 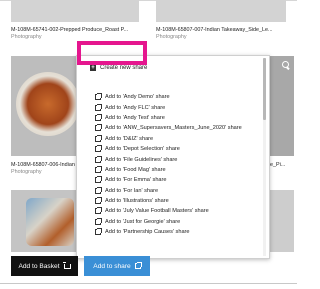 I want to click on share-item-label: Add to 'Just for Georgie' share, so click(x=143, y=221).